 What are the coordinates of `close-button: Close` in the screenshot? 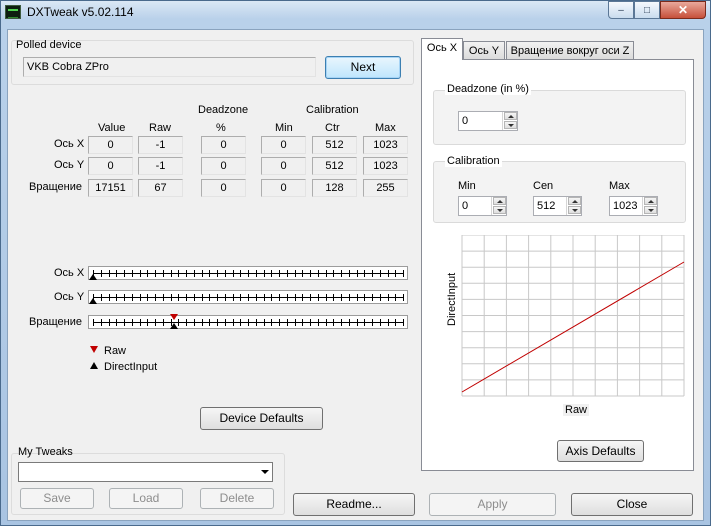 It's located at (632, 504).